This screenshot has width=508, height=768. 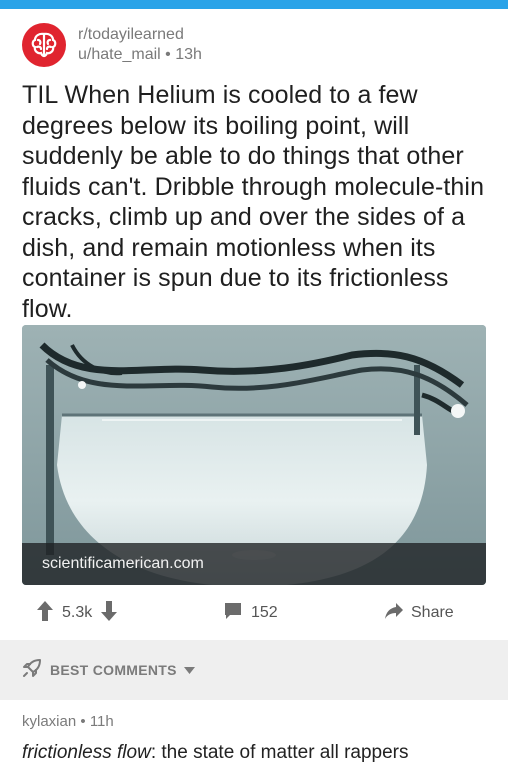 I want to click on post-header: r/todayilearned u/hate_mail • 13h, so click(x=112, y=45).